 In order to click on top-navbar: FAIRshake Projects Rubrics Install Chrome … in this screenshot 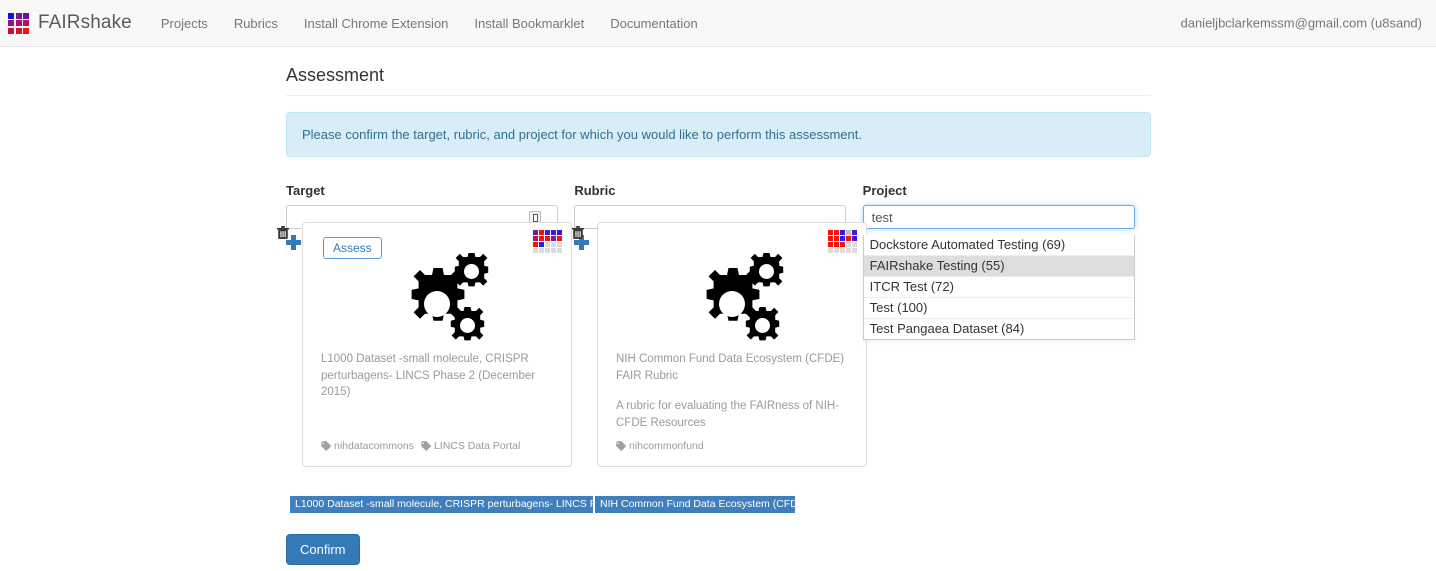, I will do `click(718, 23)`.